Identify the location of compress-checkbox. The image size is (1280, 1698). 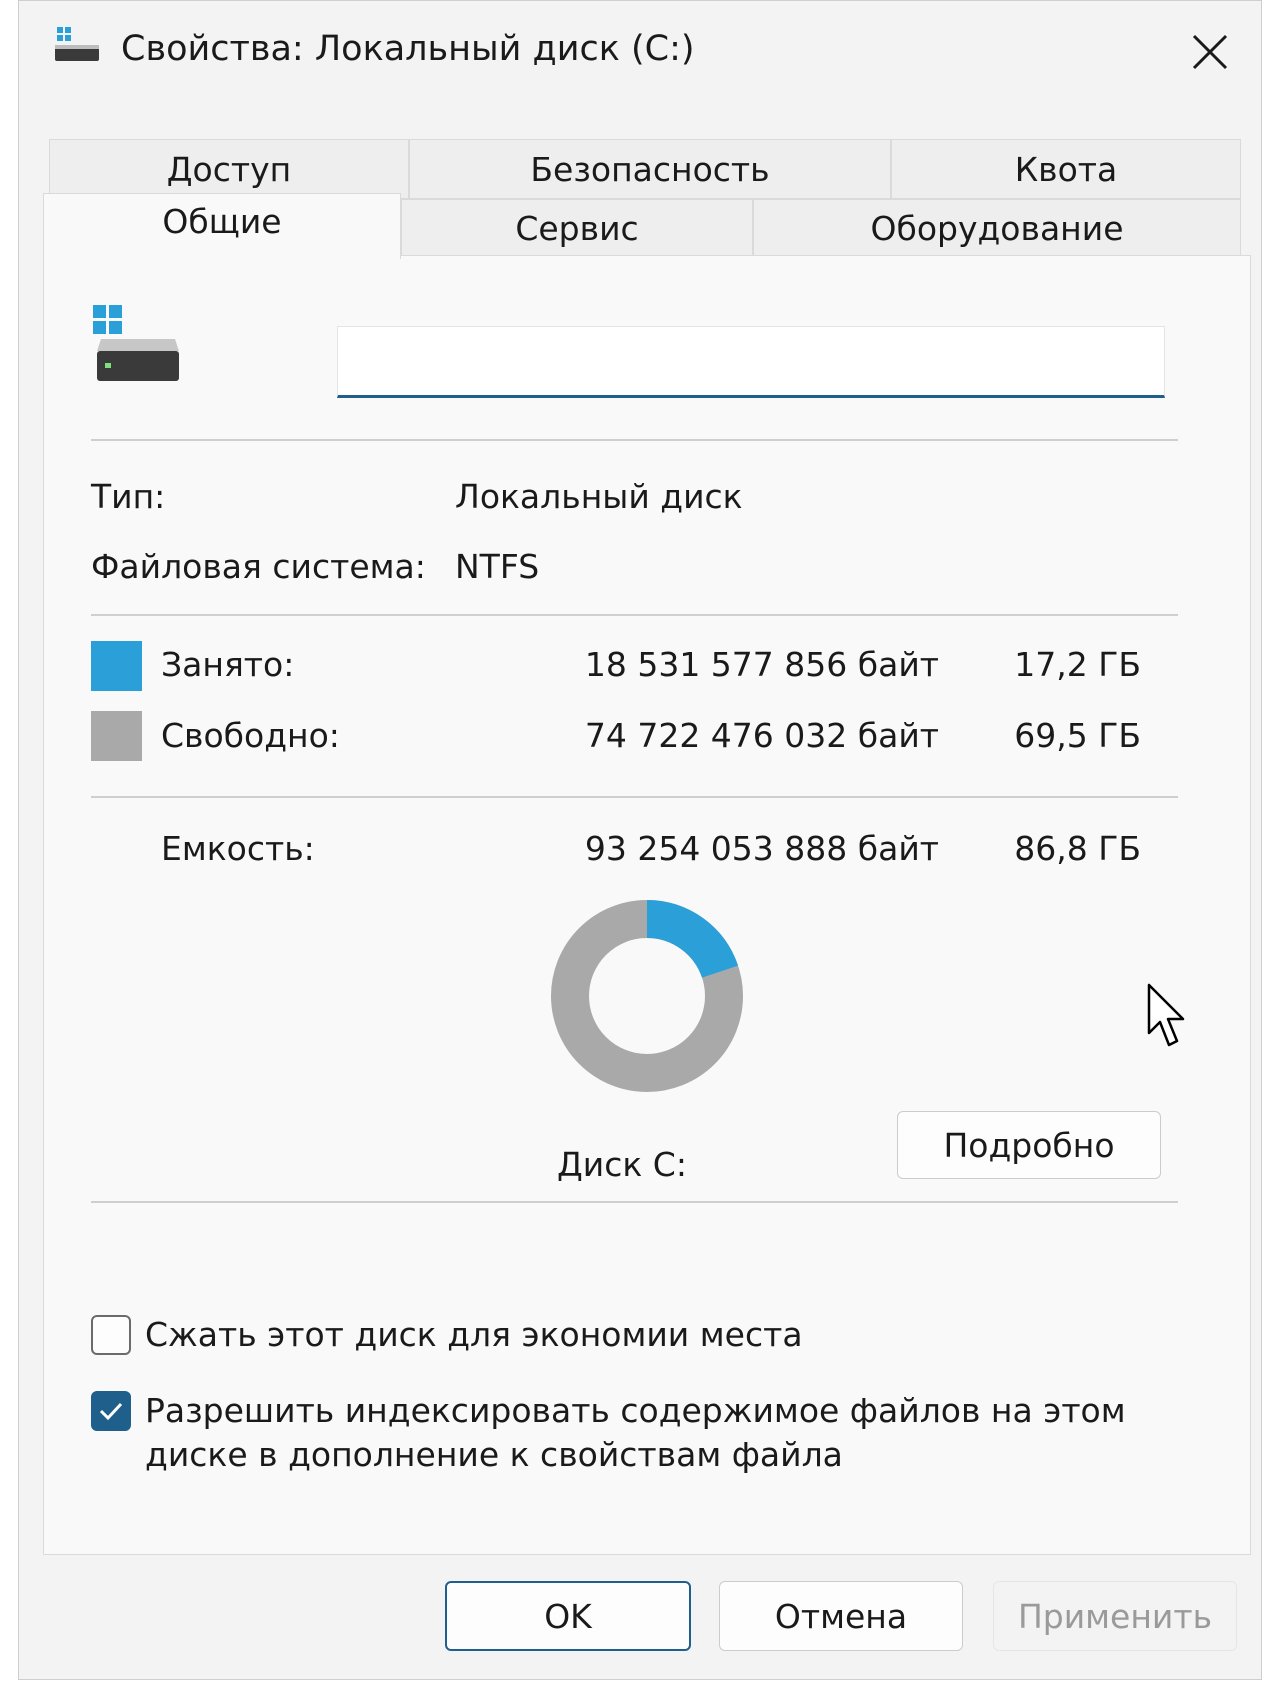
(111, 1335).